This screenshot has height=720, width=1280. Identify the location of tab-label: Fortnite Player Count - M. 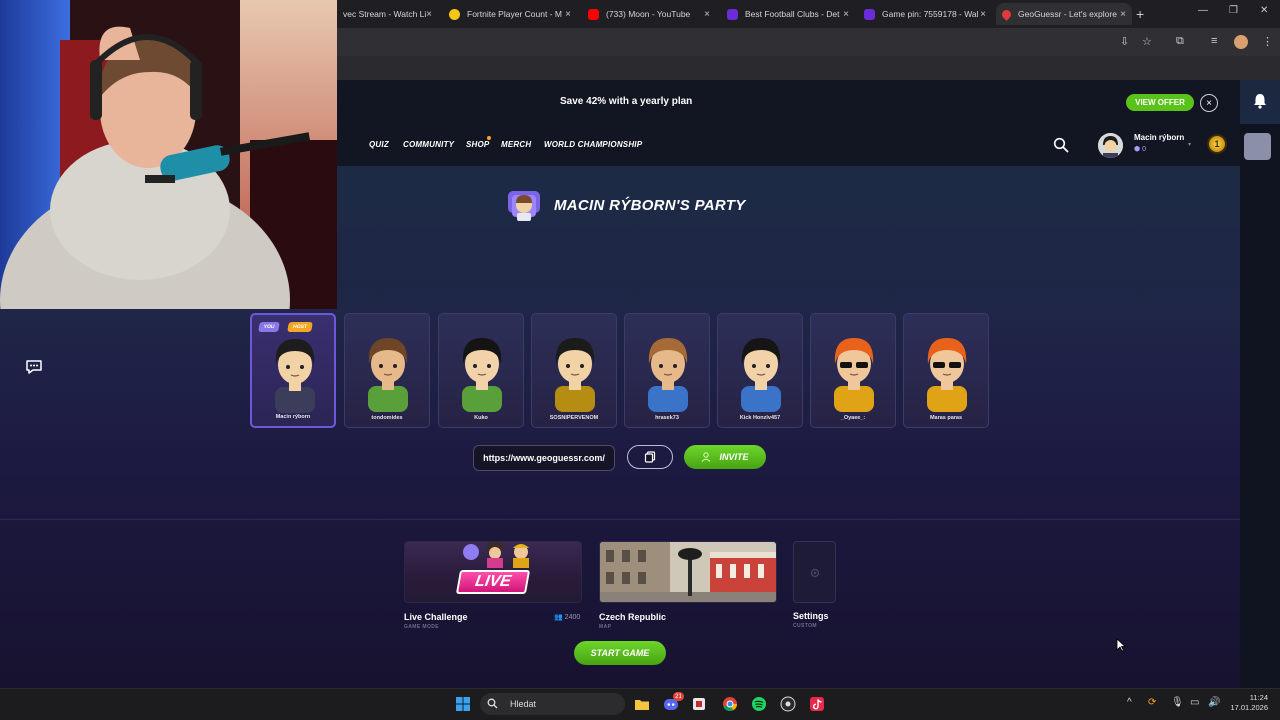
(514, 14).